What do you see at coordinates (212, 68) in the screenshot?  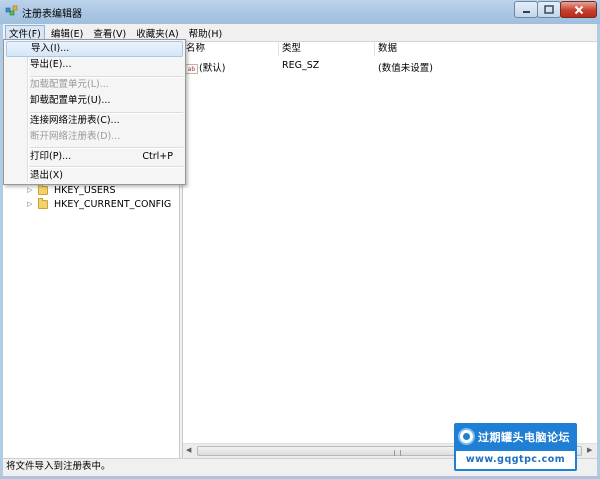 I see `value-name: (默认)` at bounding box center [212, 68].